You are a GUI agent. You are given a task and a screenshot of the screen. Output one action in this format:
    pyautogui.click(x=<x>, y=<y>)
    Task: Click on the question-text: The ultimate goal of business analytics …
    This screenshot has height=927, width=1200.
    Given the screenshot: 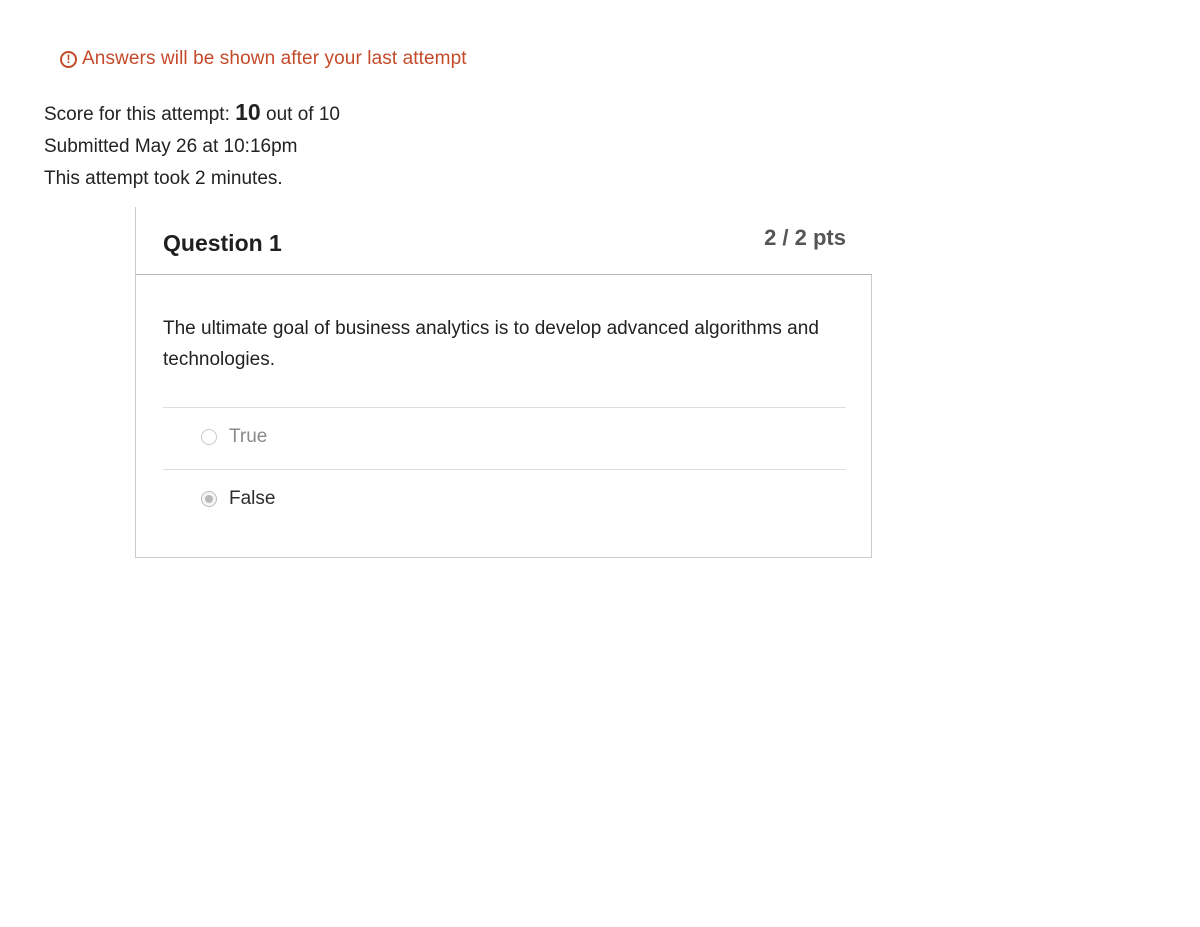 What is the action you would take?
    pyautogui.click(x=491, y=344)
    